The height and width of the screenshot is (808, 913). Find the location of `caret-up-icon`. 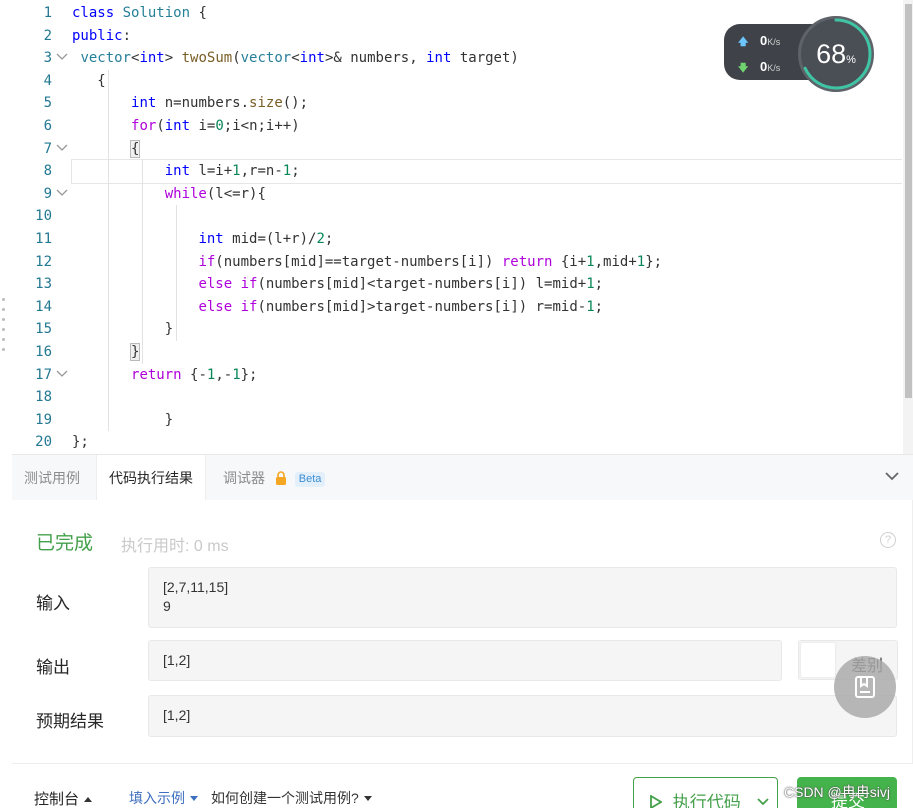

caret-up-icon is located at coordinates (88, 799).